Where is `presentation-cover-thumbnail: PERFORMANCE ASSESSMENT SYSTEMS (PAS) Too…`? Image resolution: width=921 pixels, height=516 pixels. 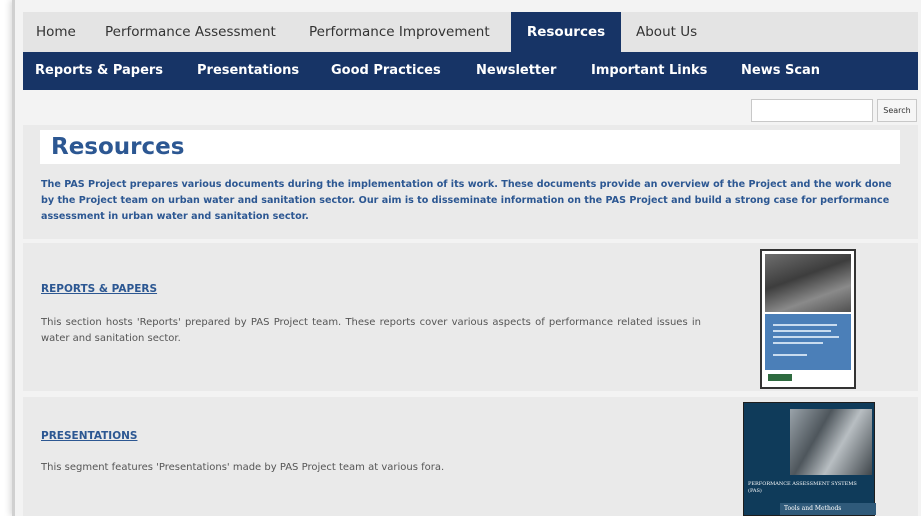
presentation-cover-thumbnail: PERFORMANCE ASSESSMENT SYSTEMS (PAS) Too… is located at coordinates (809, 459).